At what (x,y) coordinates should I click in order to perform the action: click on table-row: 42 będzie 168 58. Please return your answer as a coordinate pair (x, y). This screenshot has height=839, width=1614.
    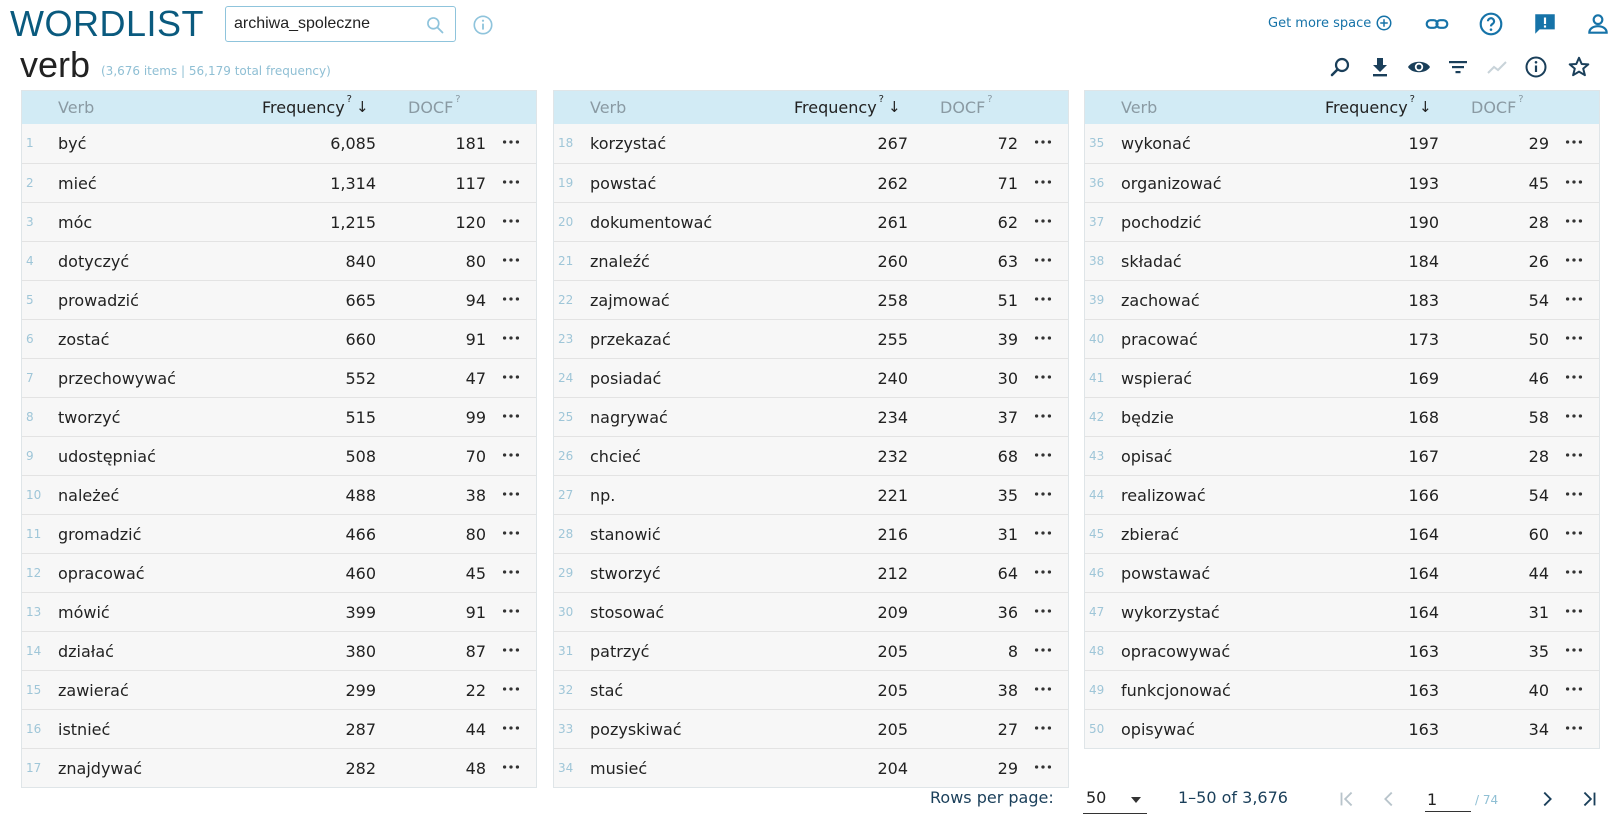
    Looking at the image, I should click on (1342, 416).